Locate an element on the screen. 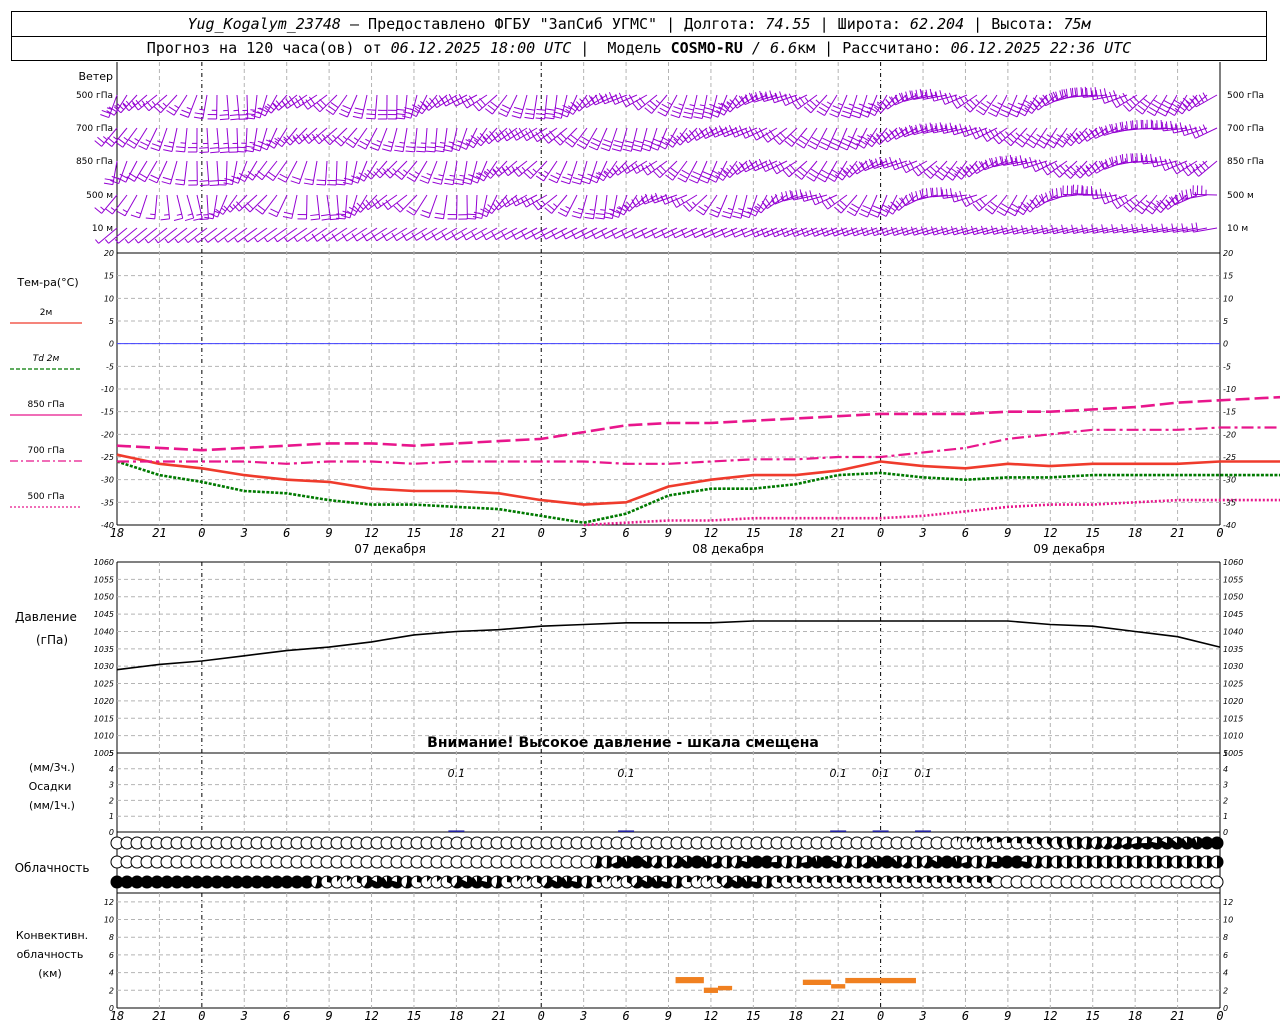  day-label: 09 декабря is located at coordinates (1069, 549).